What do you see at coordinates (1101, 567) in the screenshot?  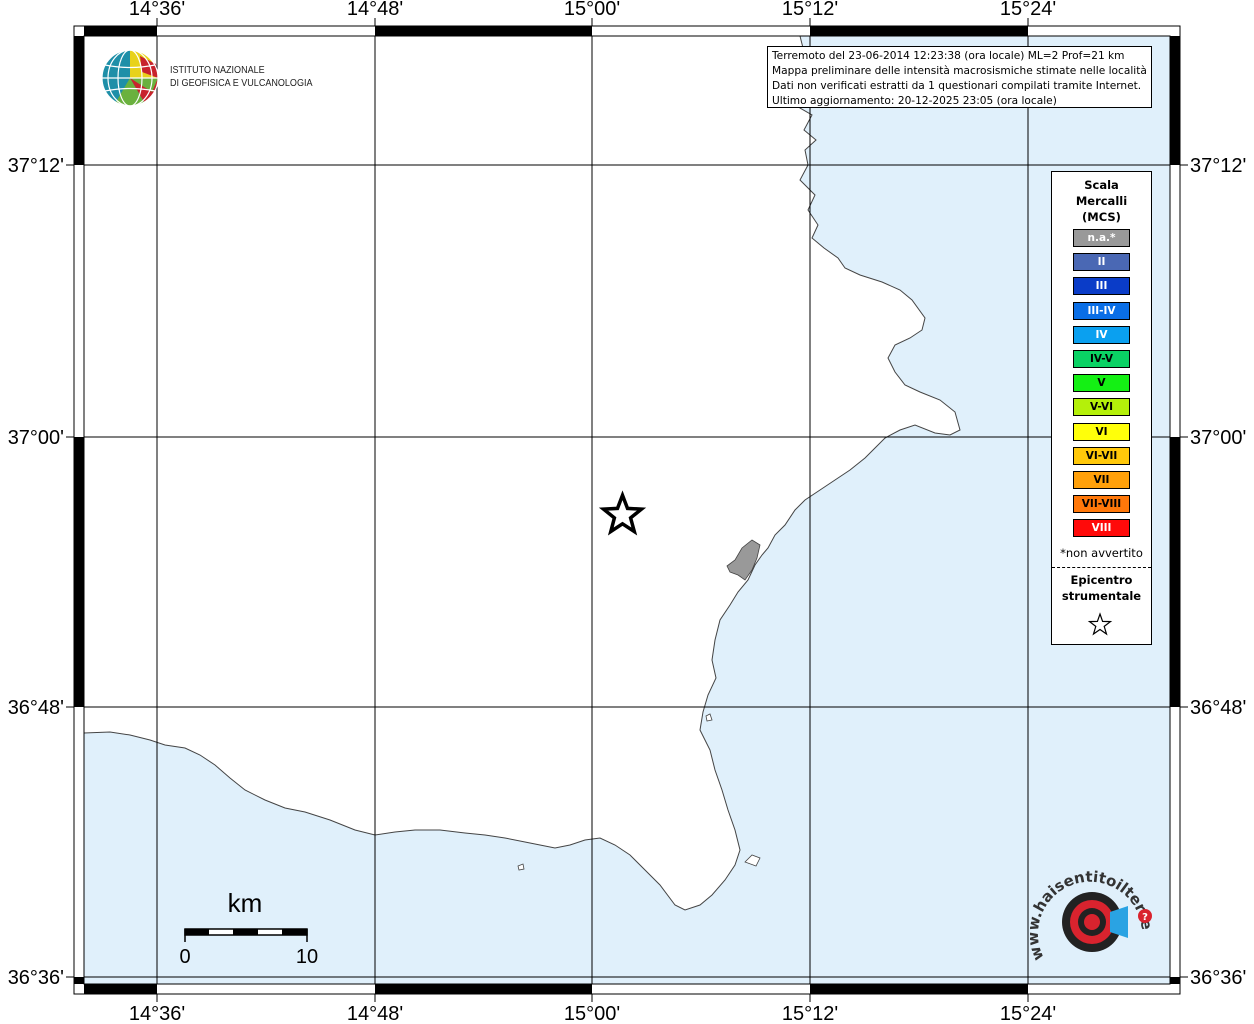 I see `legend-divider` at bounding box center [1101, 567].